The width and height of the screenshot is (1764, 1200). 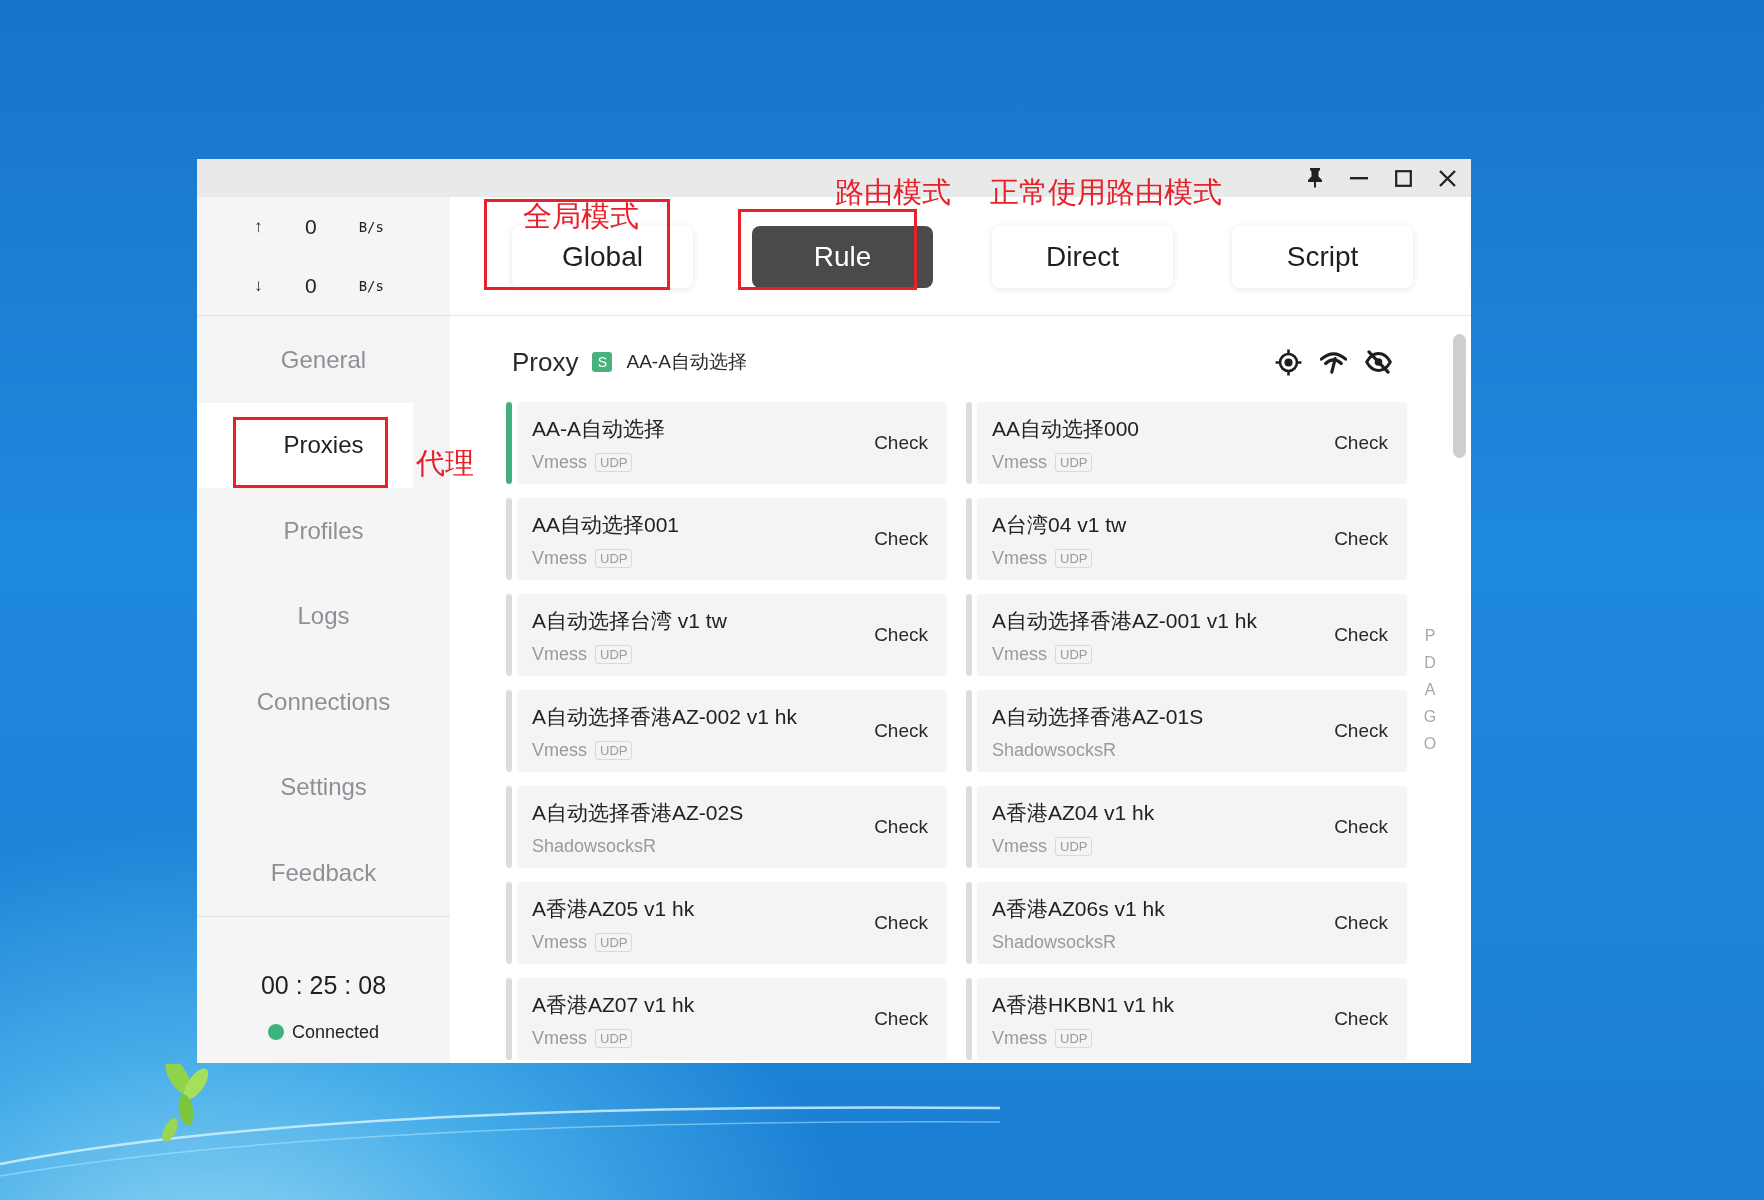 What do you see at coordinates (606, 525) in the screenshot?
I see `proxy-name: AA自动选择001` at bounding box center [606, 525].